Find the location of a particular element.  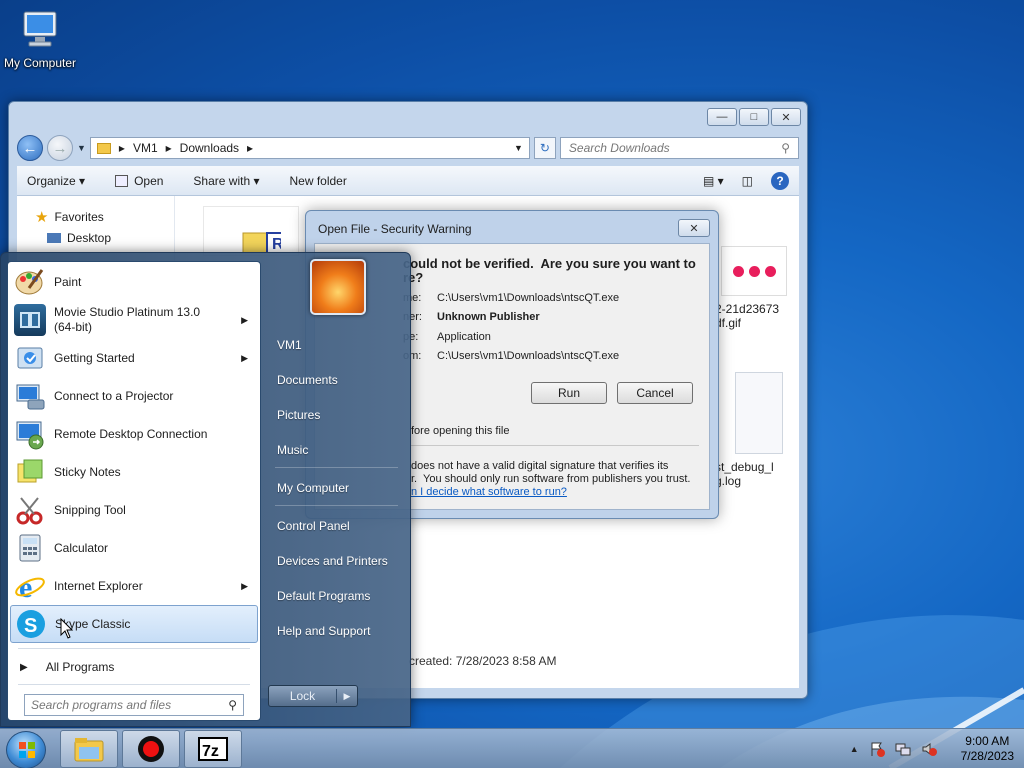

program-snipping-tool: Snipping Tool is located at coordinates (134, 510).